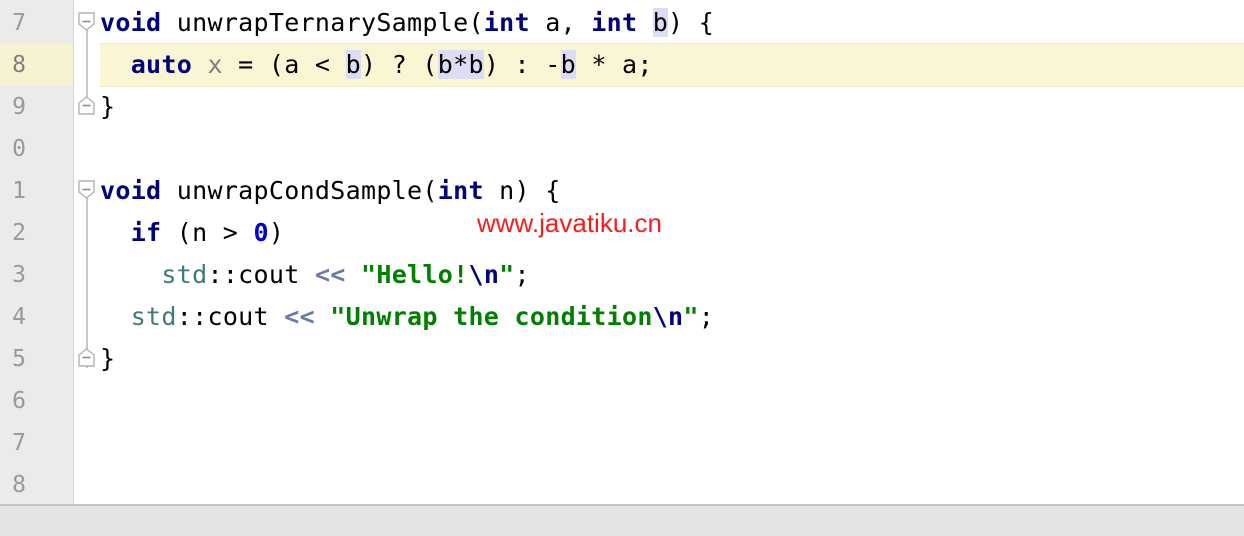 The image size is (1244, 536). What do you see at coordinates (330, 22) in the screenshot?
I see `code-token: unwrapTernarySample(` at bounding box center [330, 22].